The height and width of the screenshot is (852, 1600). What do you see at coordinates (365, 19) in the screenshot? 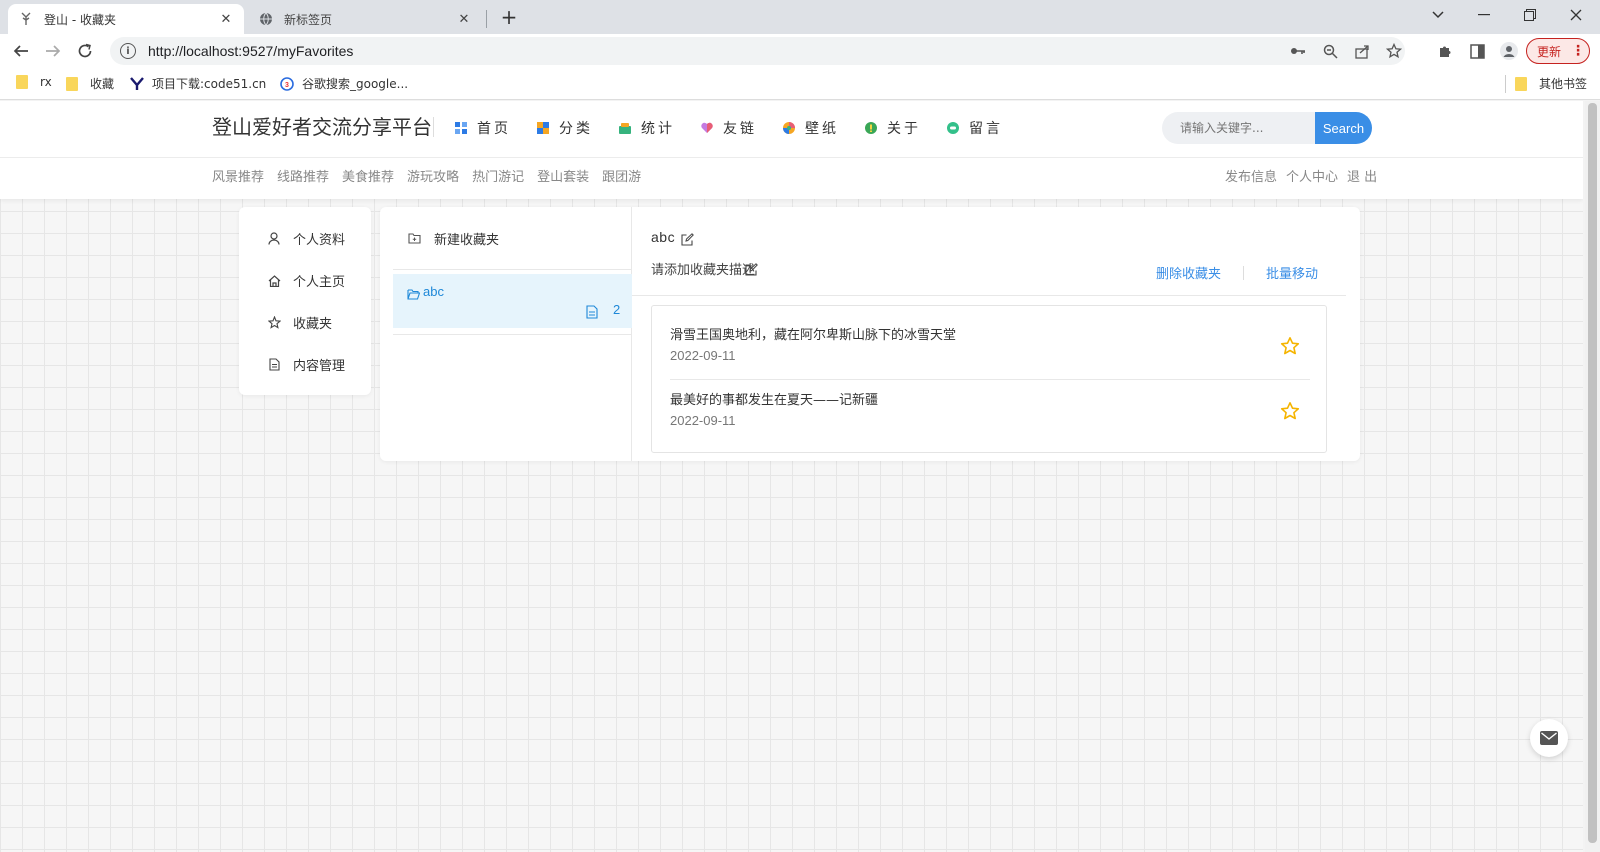
I see `browser-tab-inactive: 新标签页 ✕` at bounding box center [365, 19].